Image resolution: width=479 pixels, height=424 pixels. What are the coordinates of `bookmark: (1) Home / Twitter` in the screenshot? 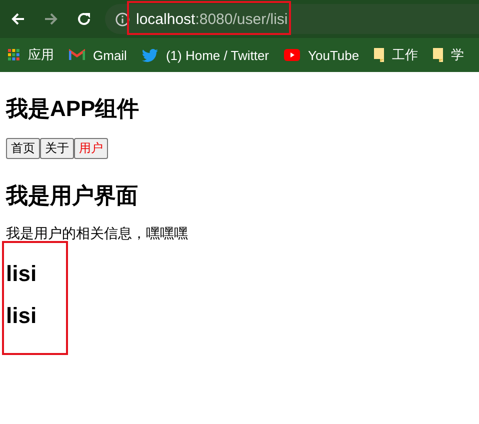 It's located at (206, 55).